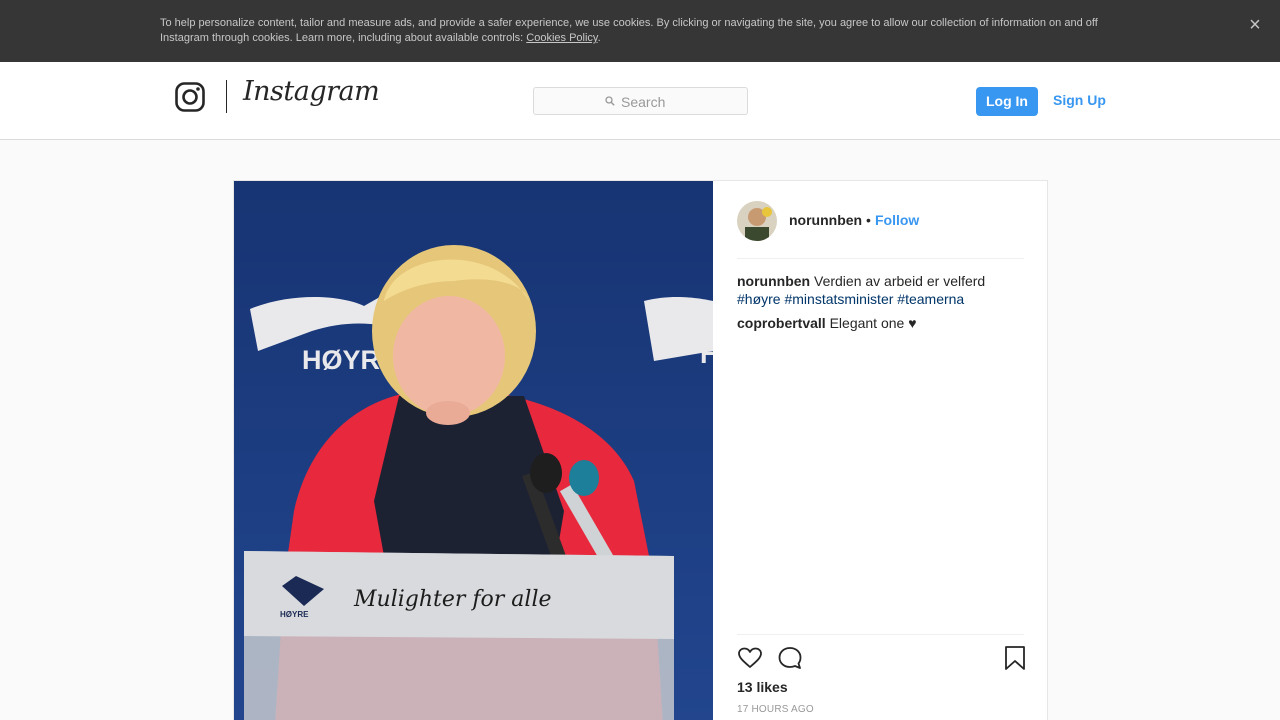 The image size is (1280, 720). I want to click on likes-count: 13 likes, so click(762, 687).